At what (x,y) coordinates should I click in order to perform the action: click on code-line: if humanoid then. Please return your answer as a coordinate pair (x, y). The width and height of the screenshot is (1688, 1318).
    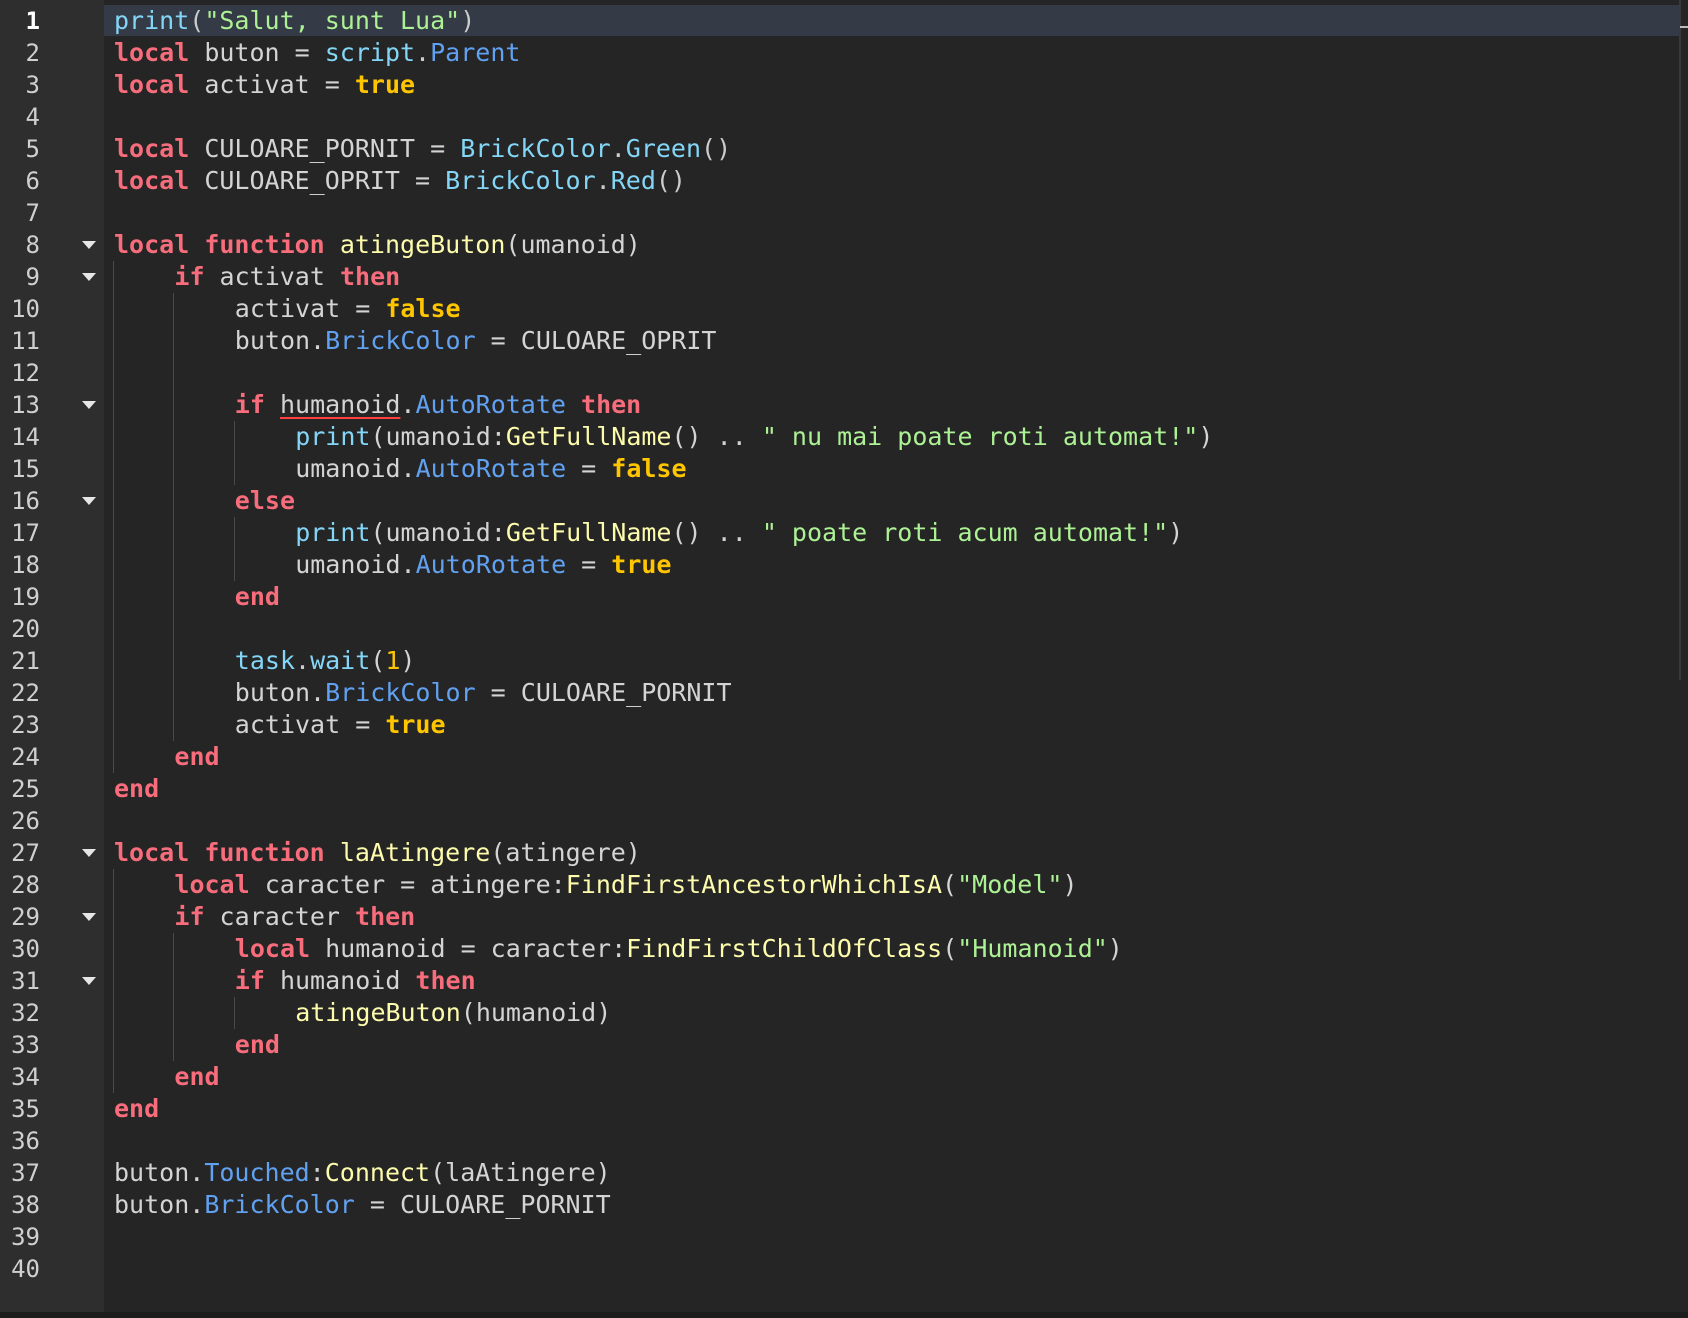
    Looking at the image, I should click on (355, 981).